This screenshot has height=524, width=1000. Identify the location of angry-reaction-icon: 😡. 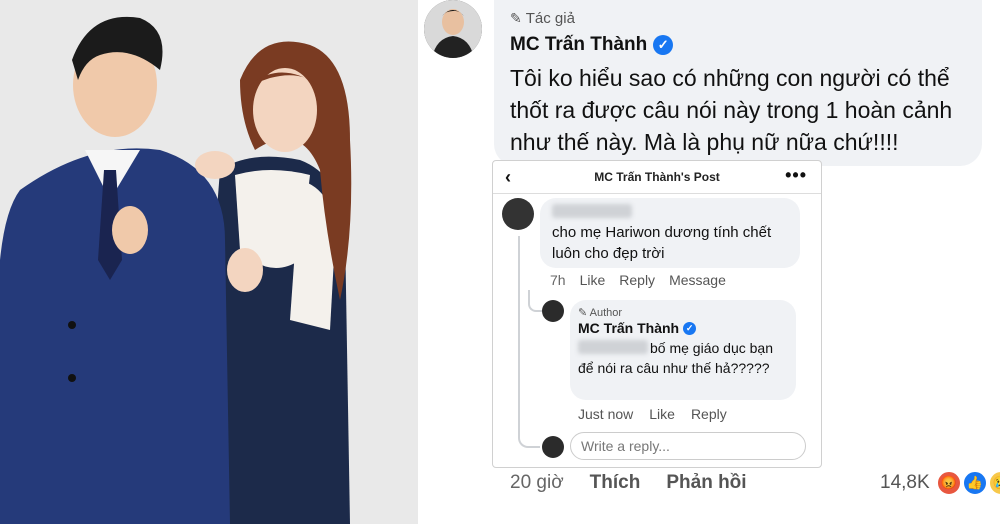
(948, 483).